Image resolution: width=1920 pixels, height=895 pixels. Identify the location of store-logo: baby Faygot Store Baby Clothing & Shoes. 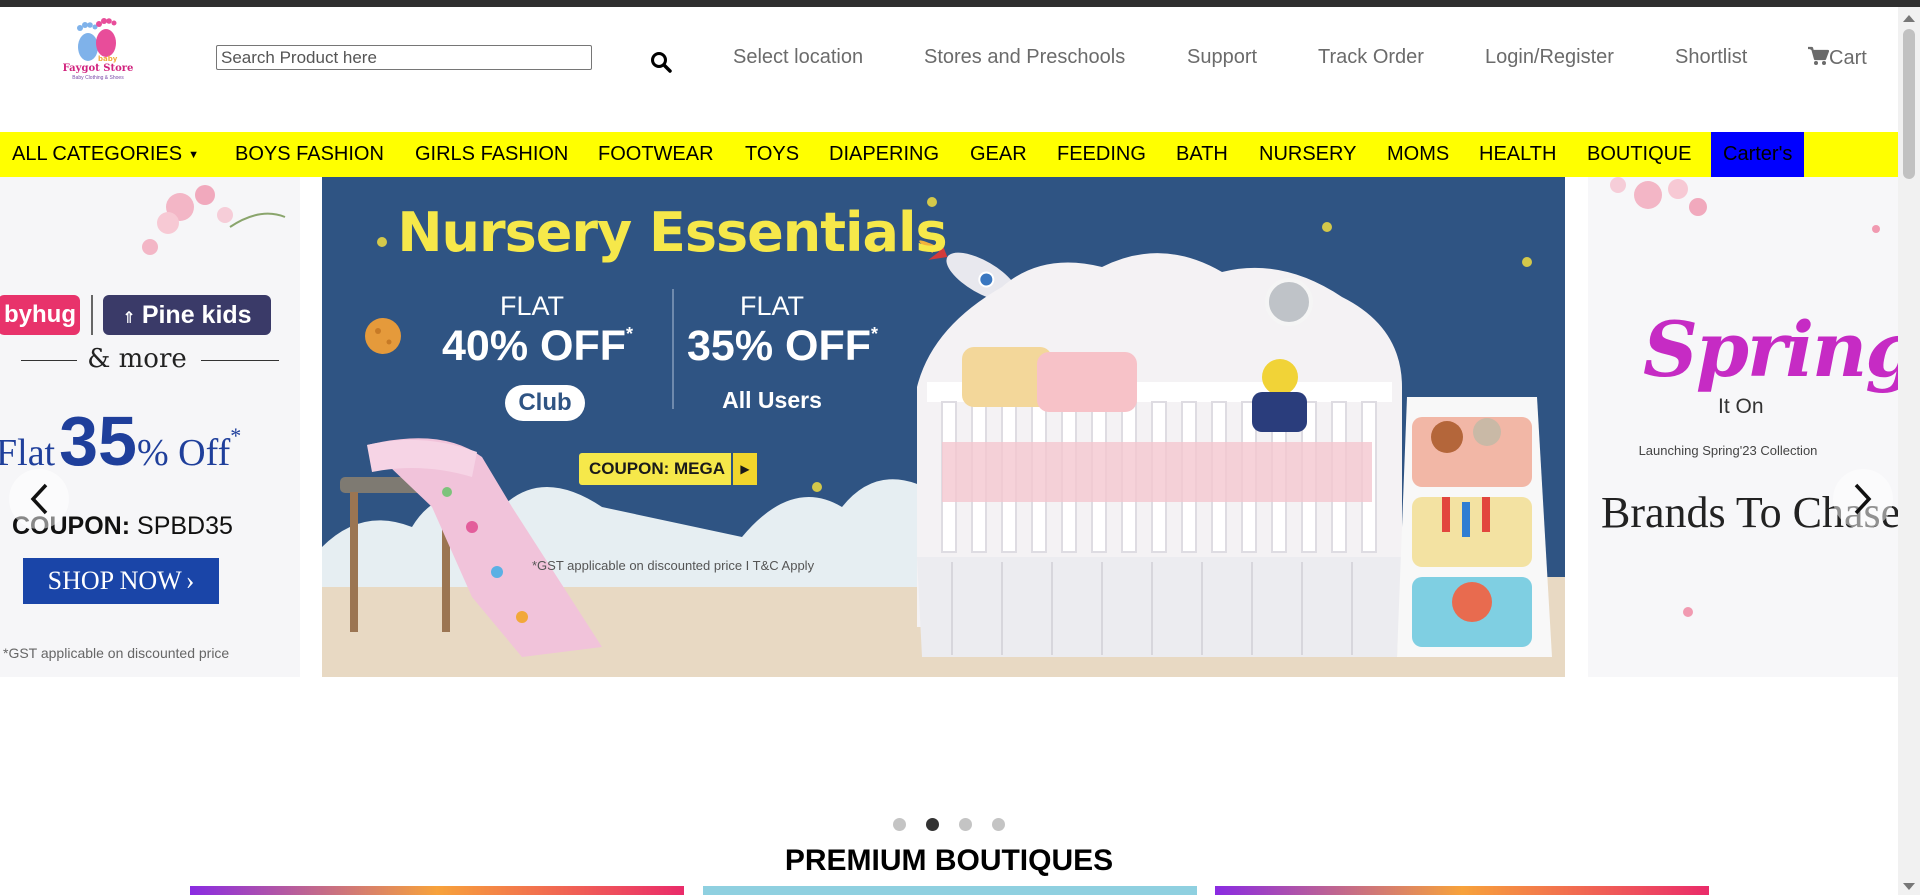
(98, 52).